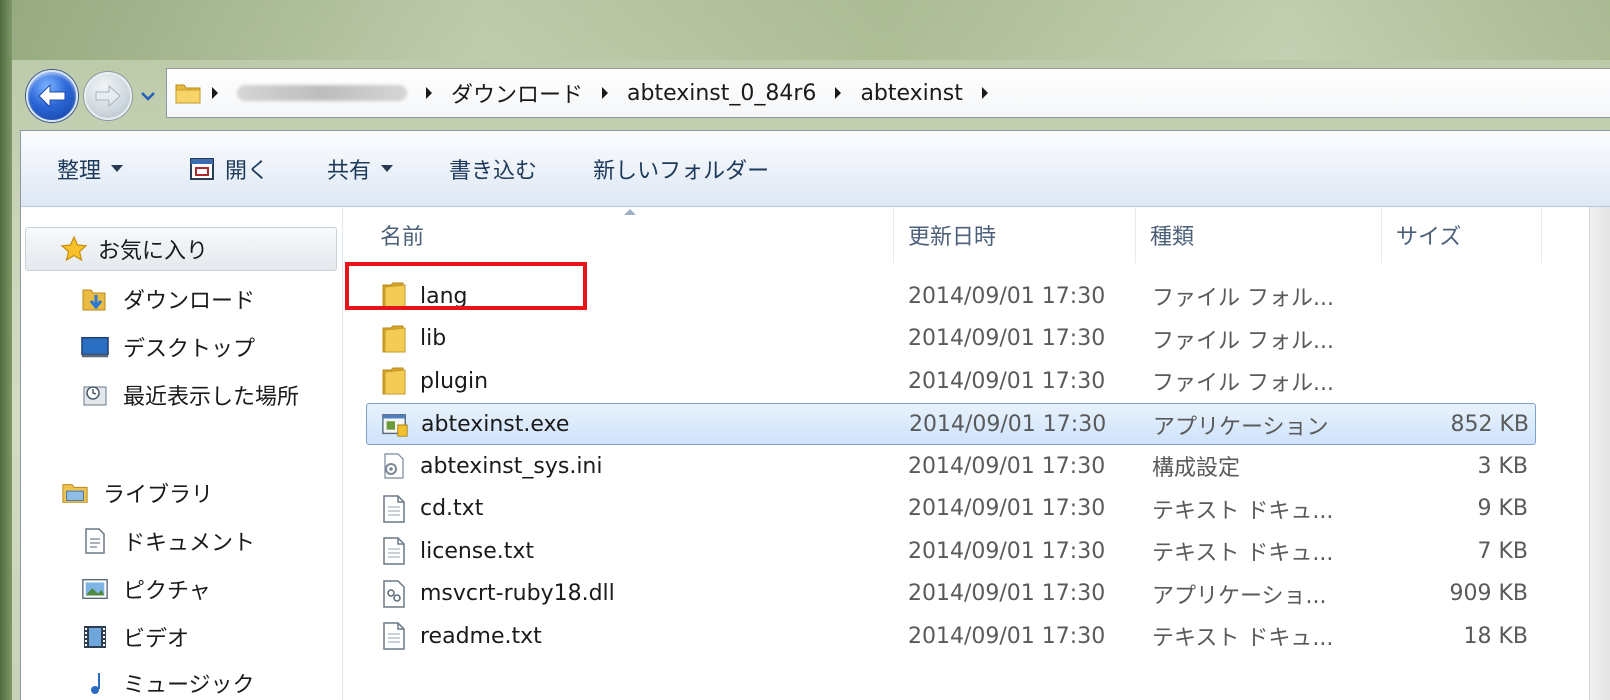  What do you see at coordinates (148, 96) in the screenshot?
I see `recent-pages-dropdown` at bounding box center [148, 96].